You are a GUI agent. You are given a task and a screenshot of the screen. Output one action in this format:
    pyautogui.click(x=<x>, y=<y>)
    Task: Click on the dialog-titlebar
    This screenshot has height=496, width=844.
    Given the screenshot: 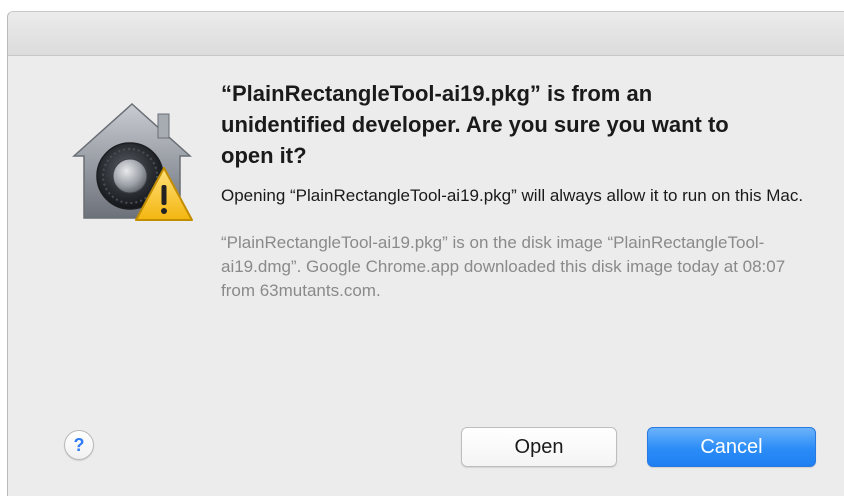 What is the action you would take?
    pyautogui.click(x=426, y=34)
    